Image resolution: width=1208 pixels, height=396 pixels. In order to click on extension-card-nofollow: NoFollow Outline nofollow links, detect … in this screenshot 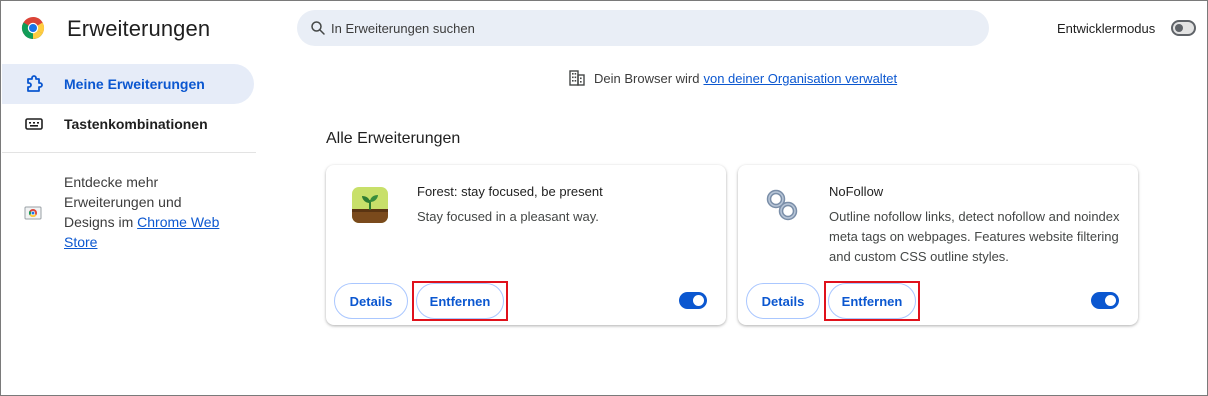, I will do `click(938, 245)`.